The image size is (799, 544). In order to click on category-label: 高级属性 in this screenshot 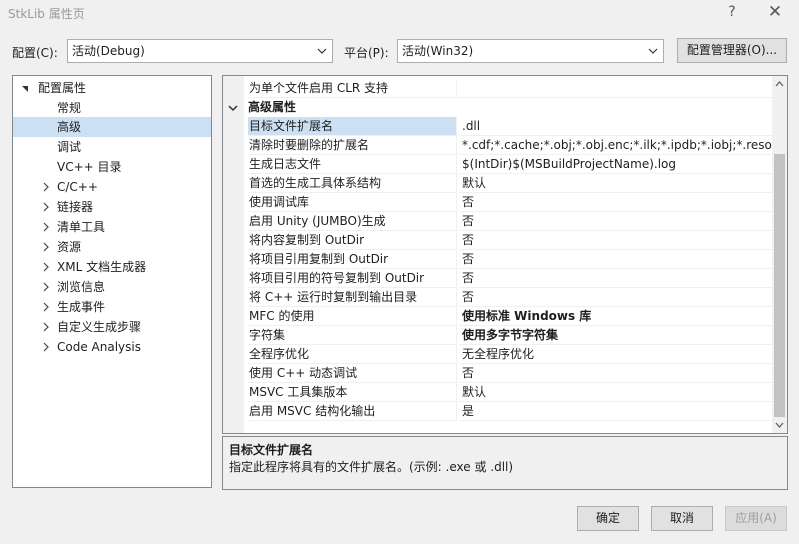, I will do `click(272, 107)`.